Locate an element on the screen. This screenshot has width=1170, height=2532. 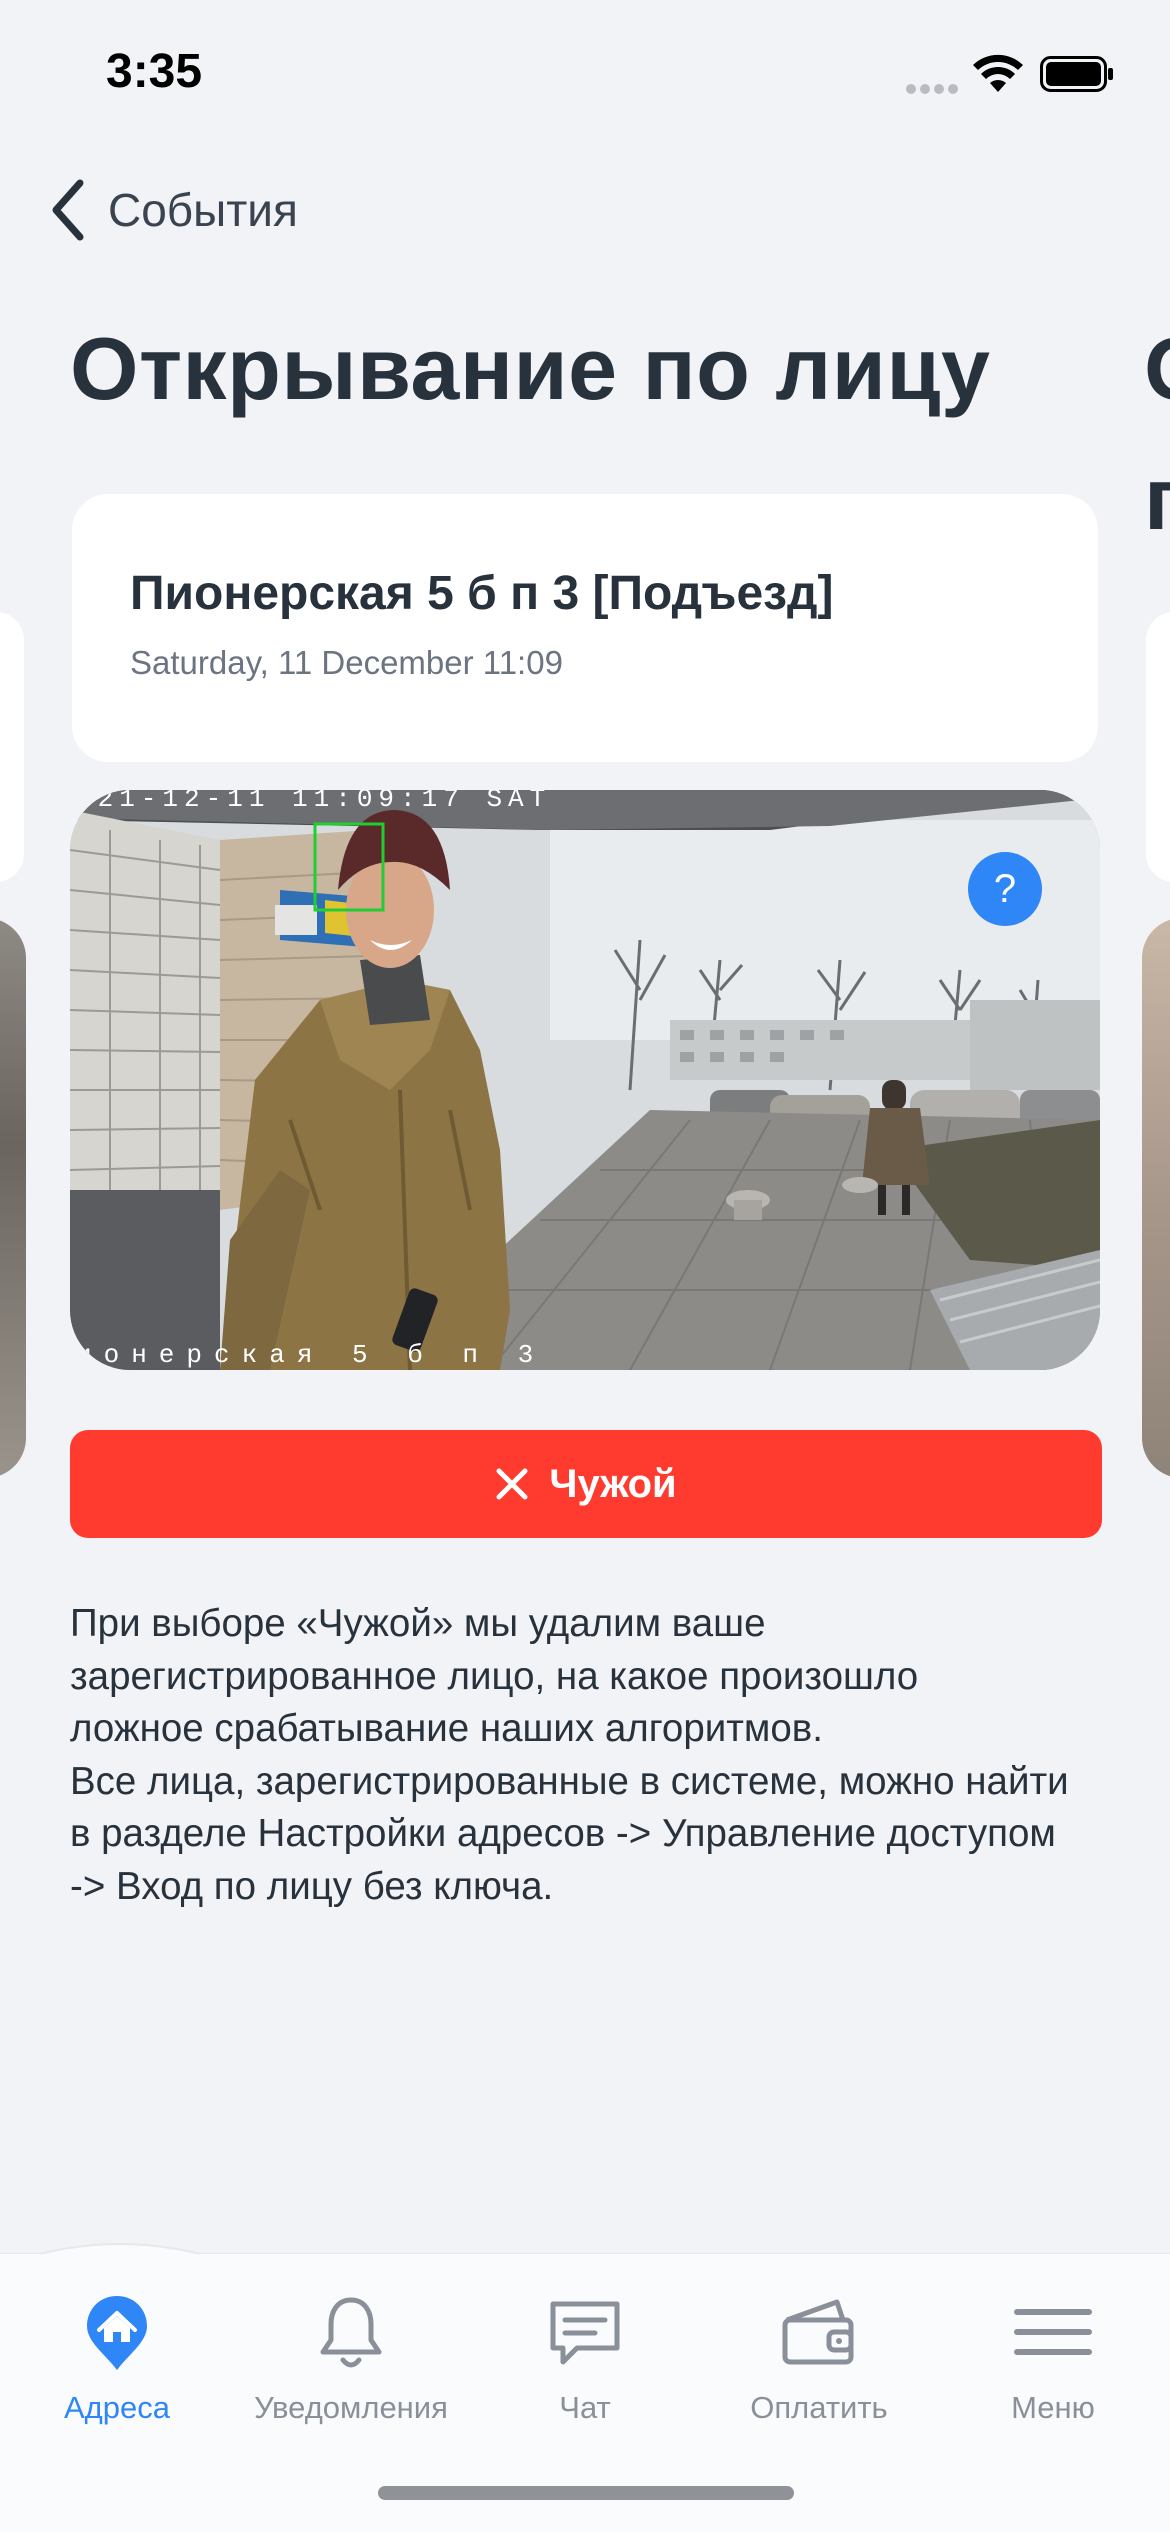
back-button: События is located at coordinates (171, 210).